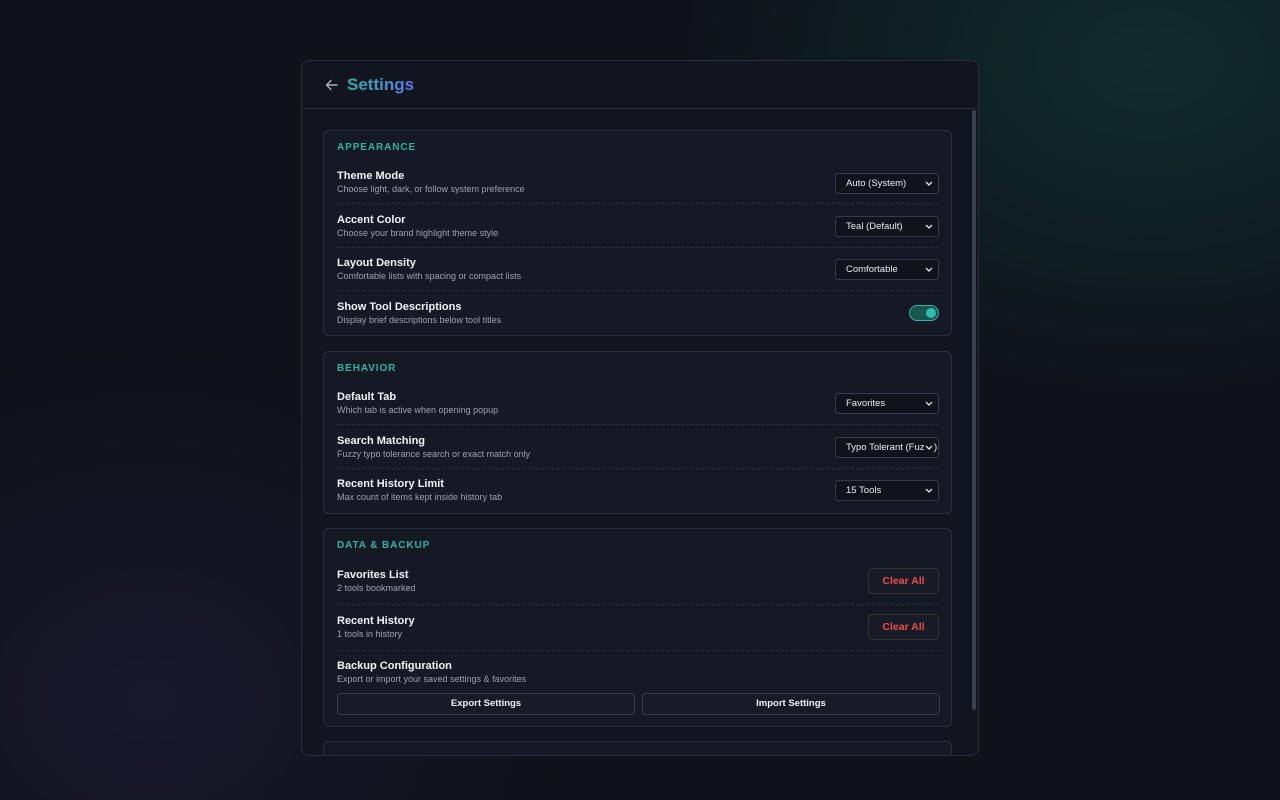 The image size is (1280, 800). I want to click on setting-description: 2 tools bookmarked, so click(376, 588).